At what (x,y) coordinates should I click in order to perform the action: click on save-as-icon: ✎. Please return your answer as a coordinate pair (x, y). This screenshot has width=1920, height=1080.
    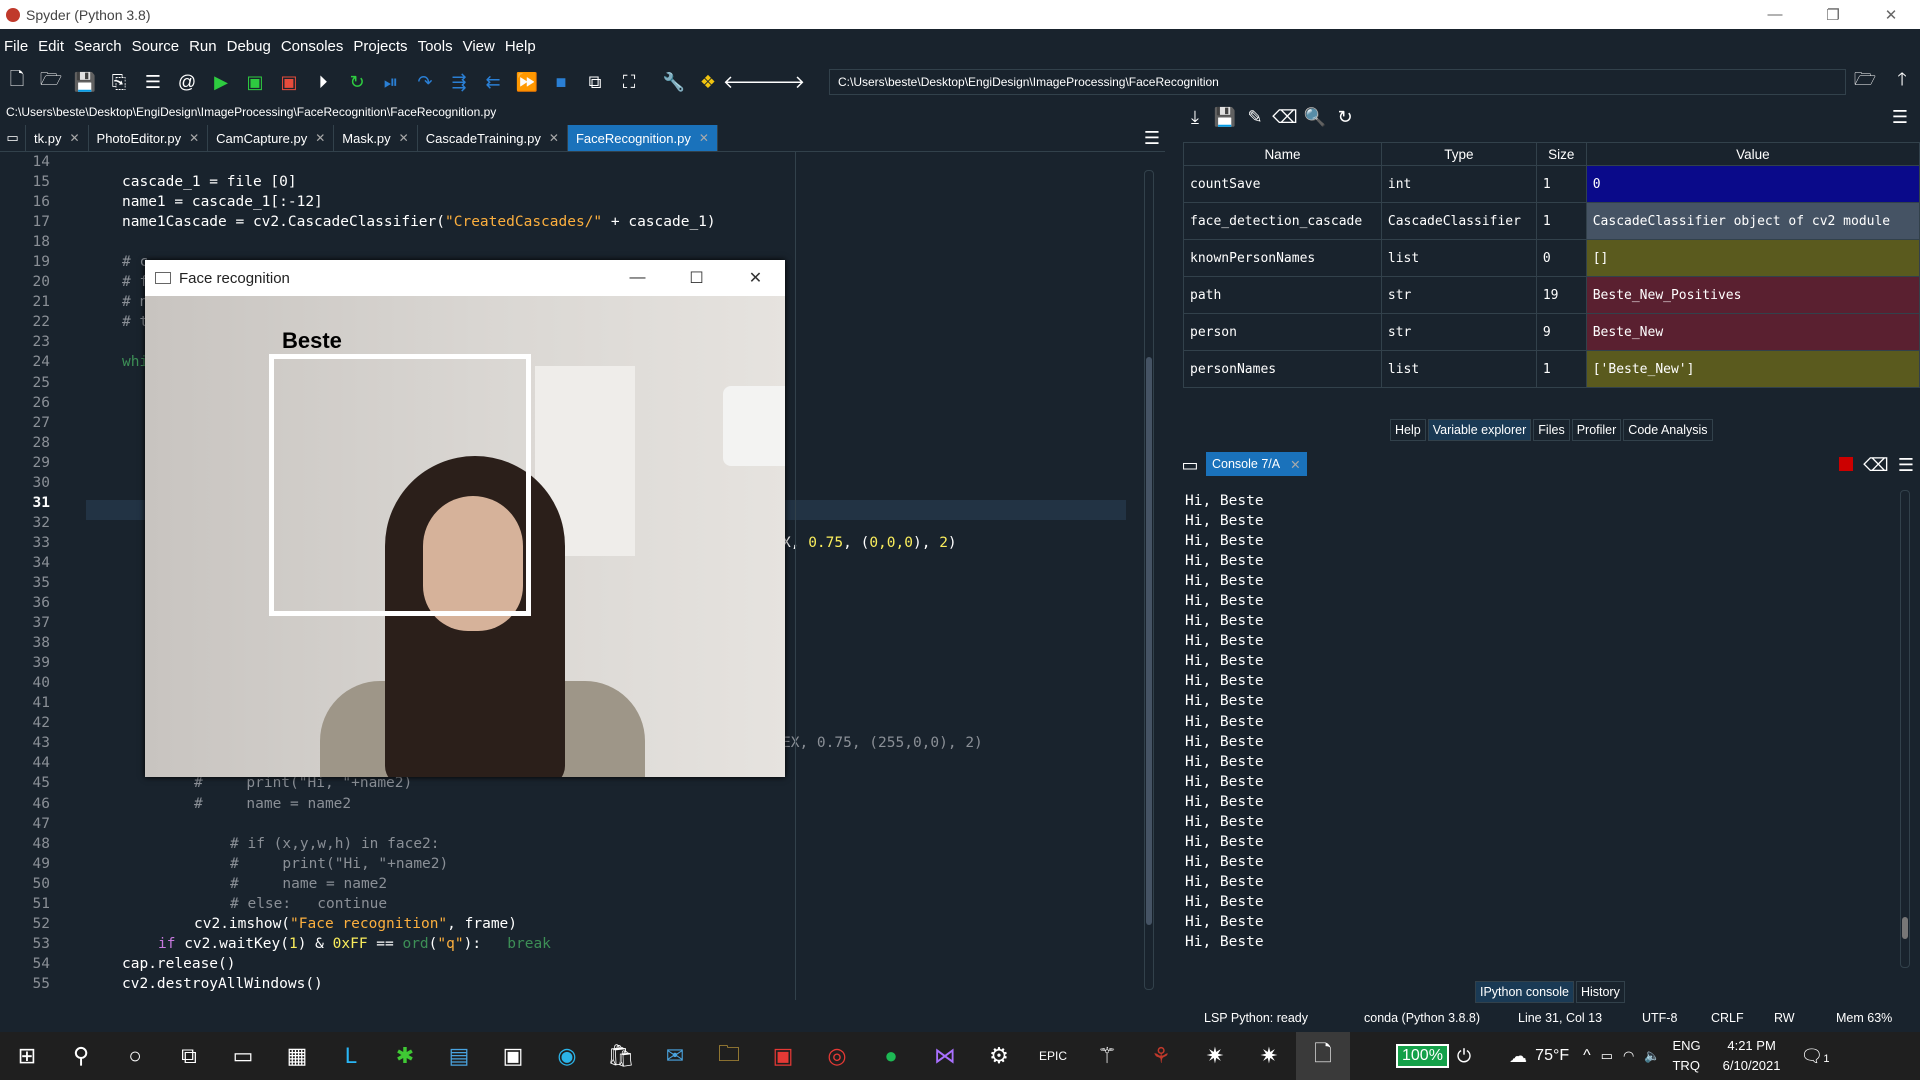
    Looking at the image, I should click on (1255, 117).